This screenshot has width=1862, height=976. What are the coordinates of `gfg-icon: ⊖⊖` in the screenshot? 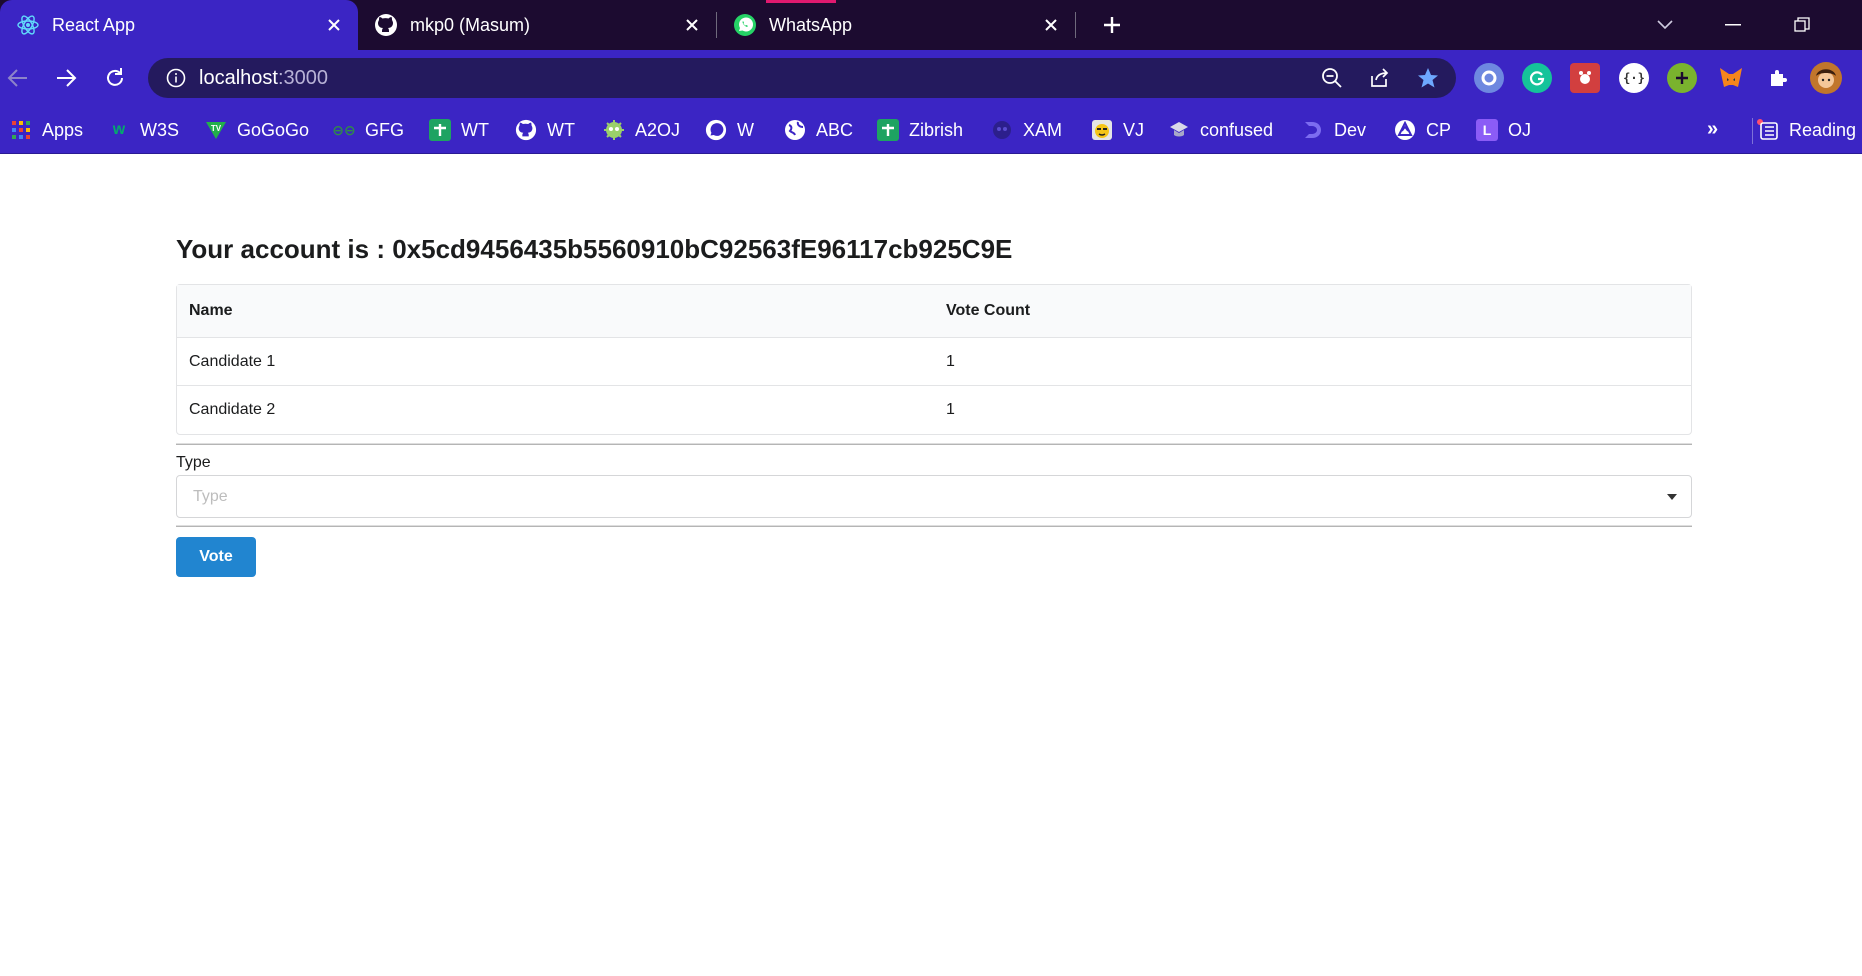 It's located at (344, 129).